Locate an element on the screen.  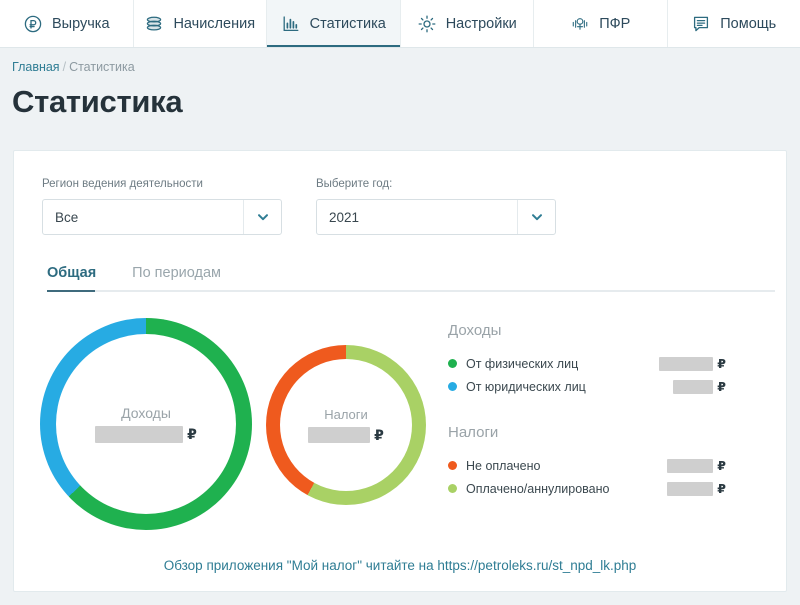
bar-chart-icon is located at coordinates (291, 24).